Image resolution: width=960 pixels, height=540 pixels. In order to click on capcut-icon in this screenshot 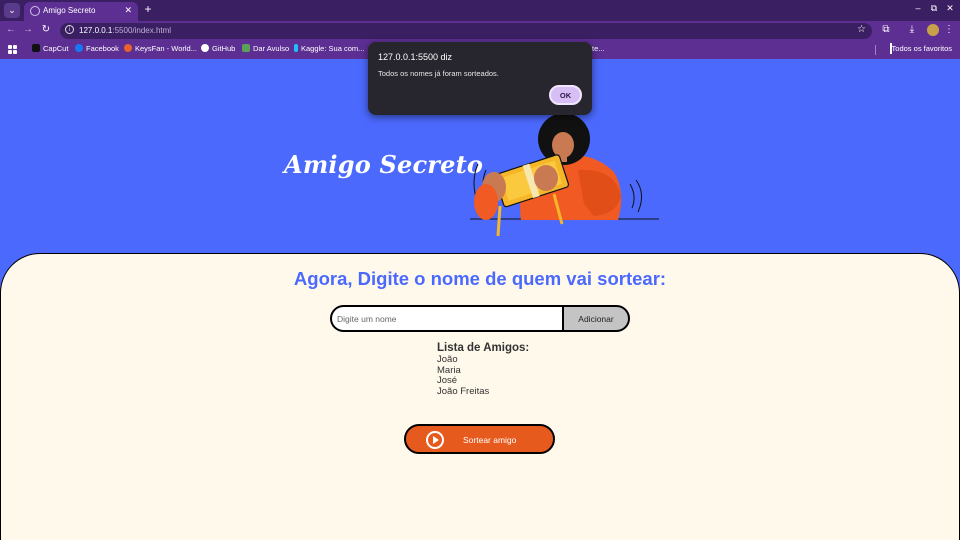, I will do `click(36, 48)`.